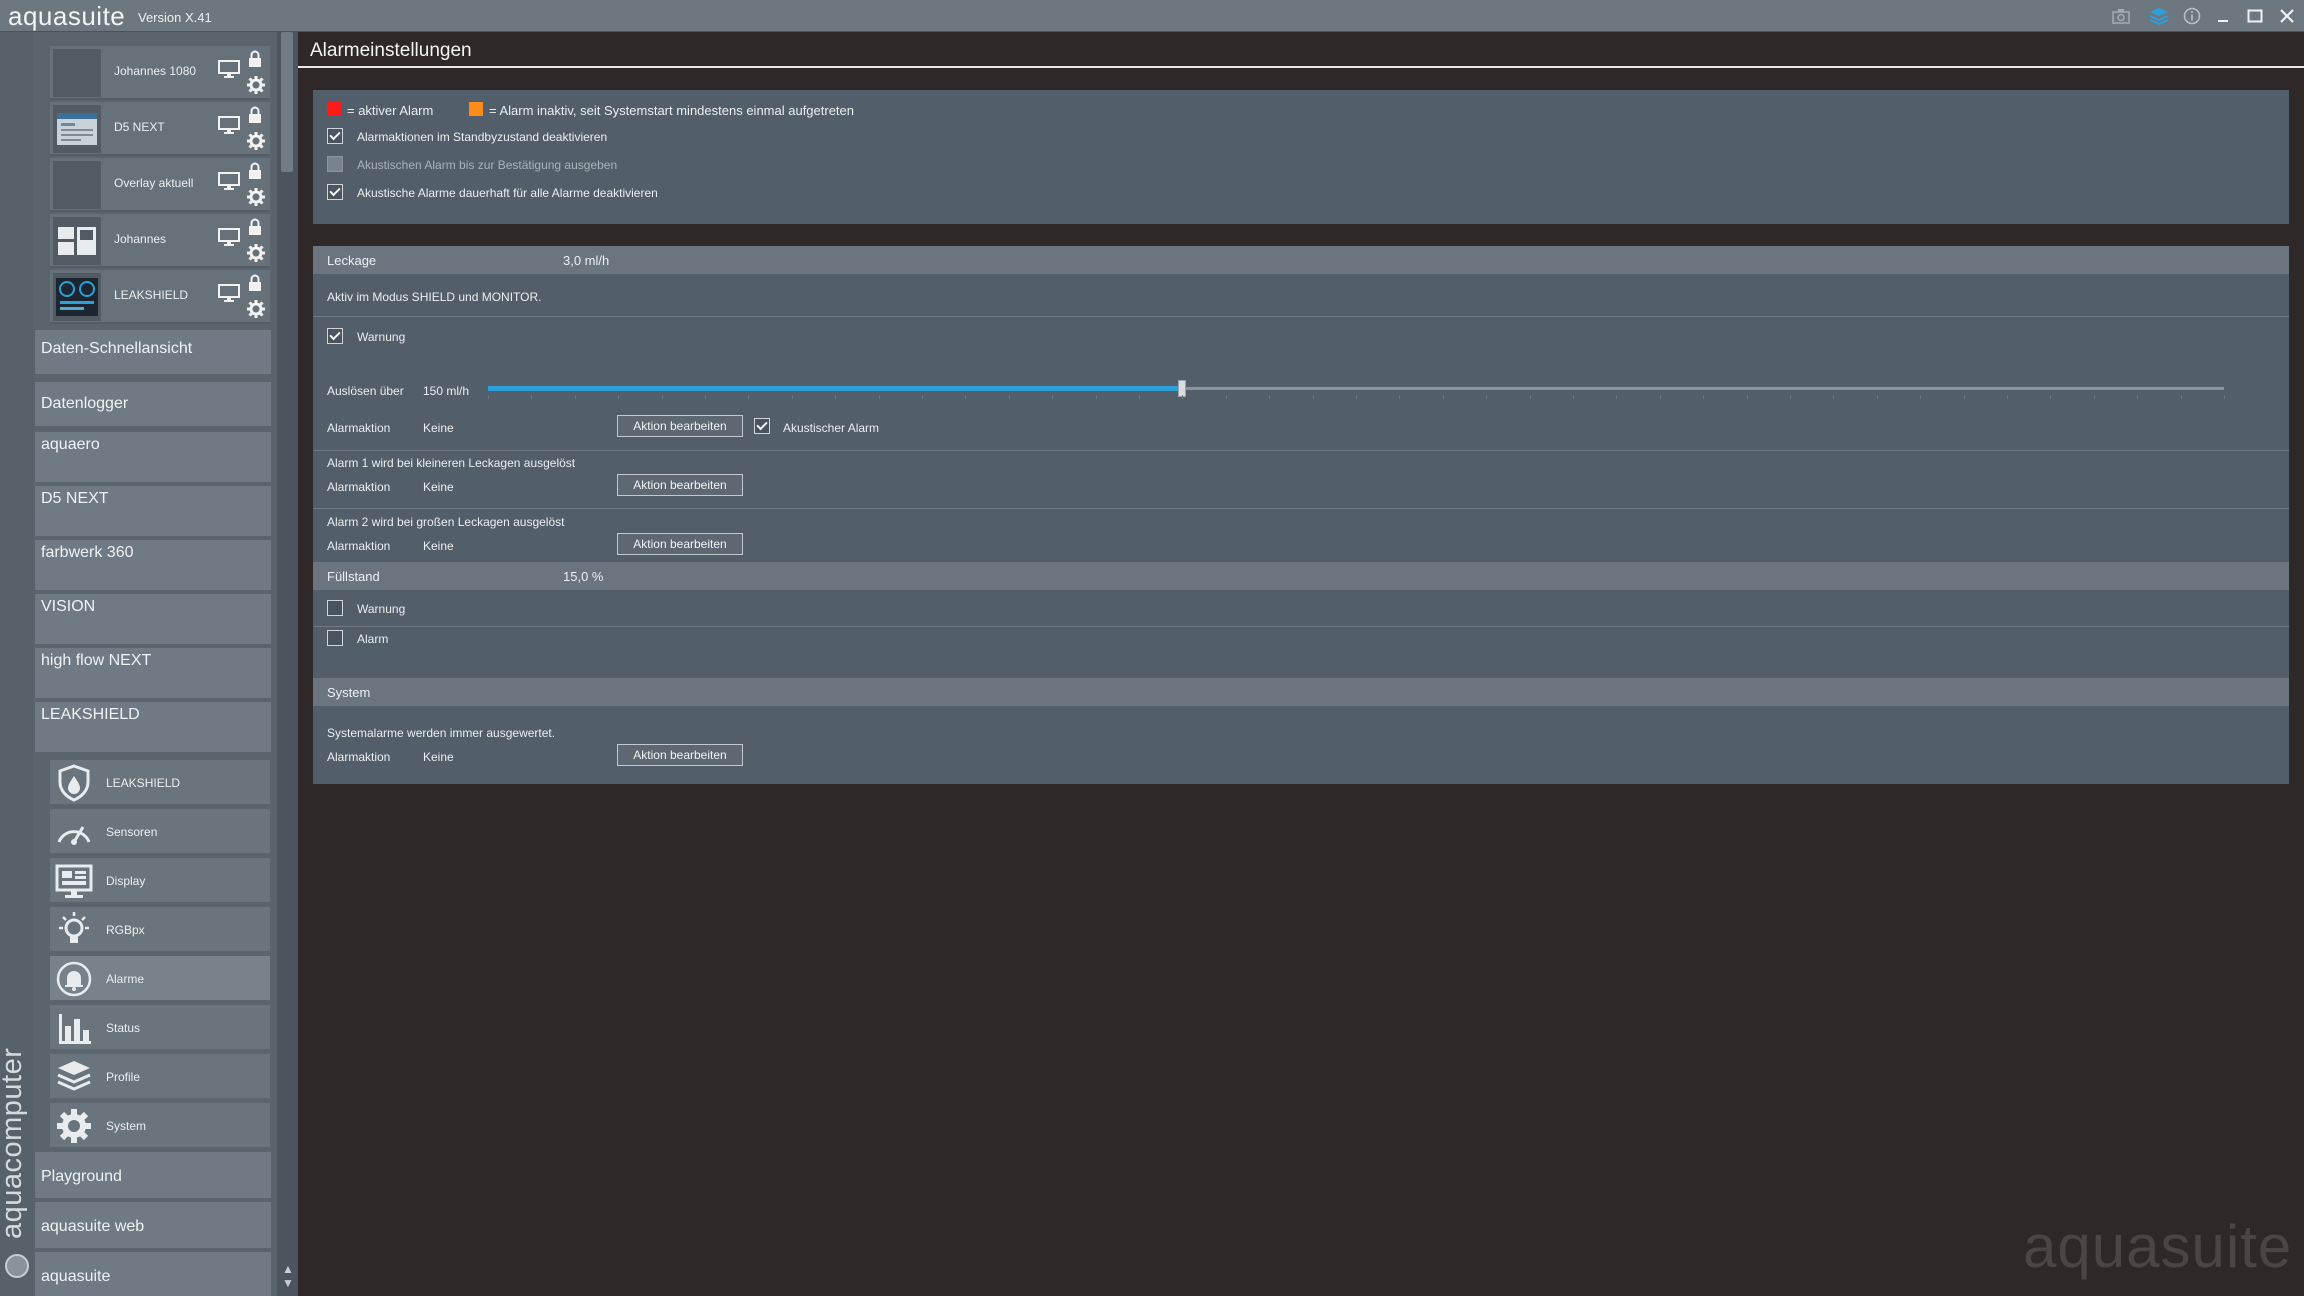 The height and width of the screenshot is (1296, 2304). I want to click on leak-panel-header: Leckage 3,0 ml/h, so click(1301, 260).